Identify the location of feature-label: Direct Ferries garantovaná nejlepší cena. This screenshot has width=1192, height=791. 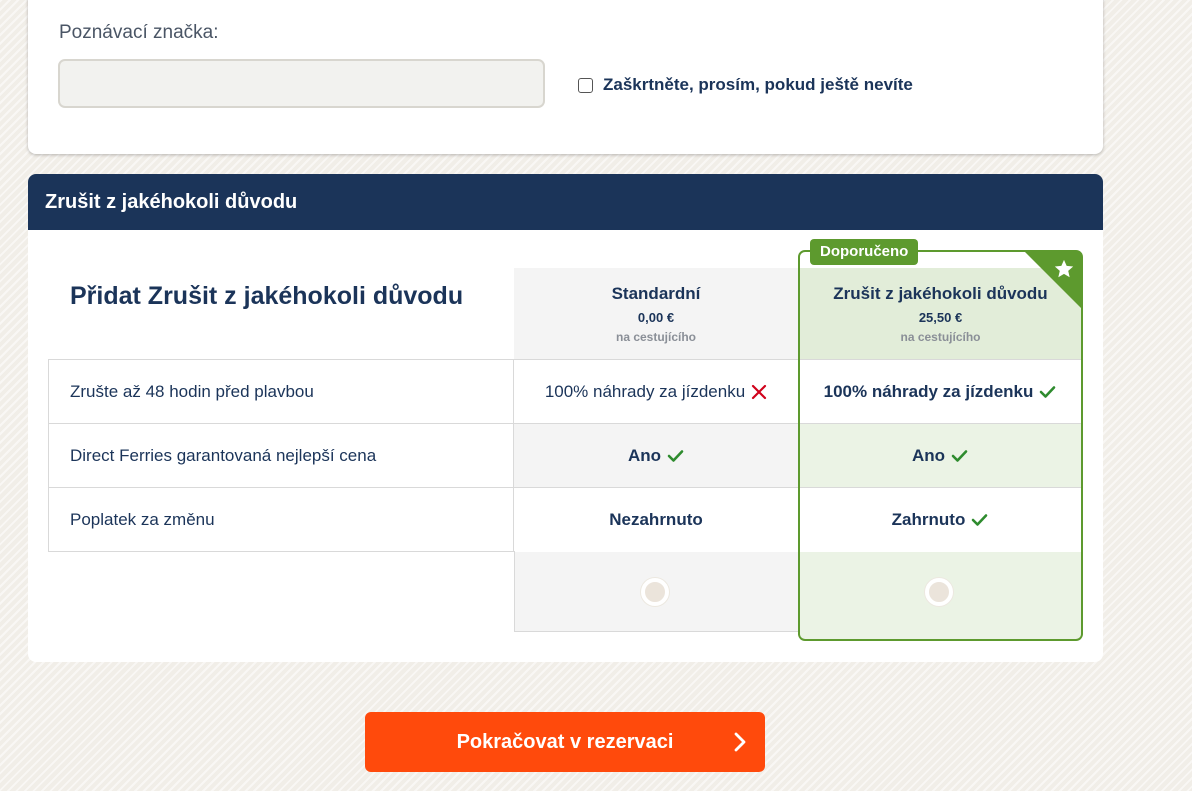
(281, 456).